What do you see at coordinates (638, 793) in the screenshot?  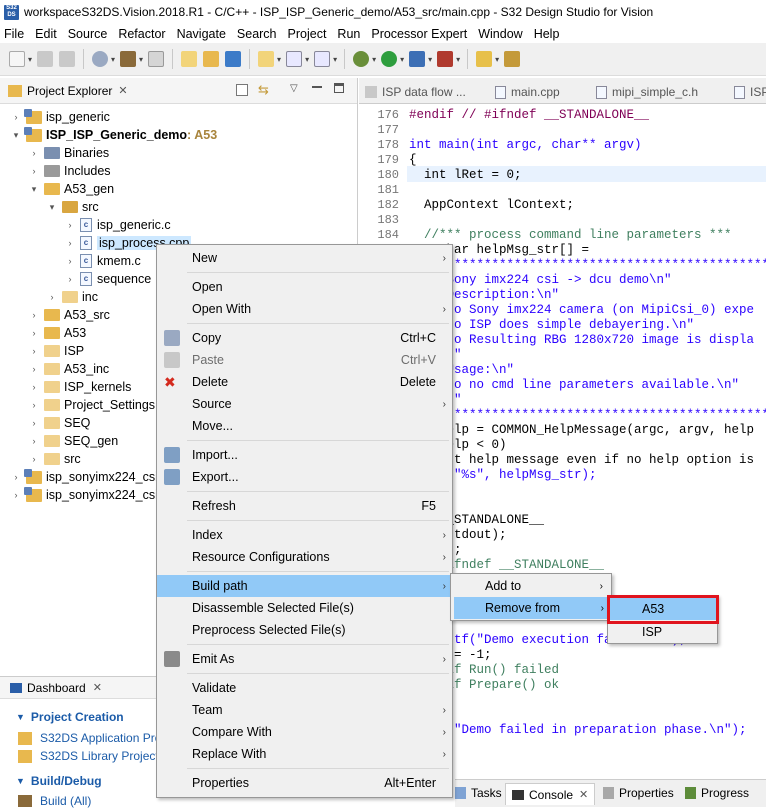 I see `tab-properties: Properties` at bounding box center [638, 793].